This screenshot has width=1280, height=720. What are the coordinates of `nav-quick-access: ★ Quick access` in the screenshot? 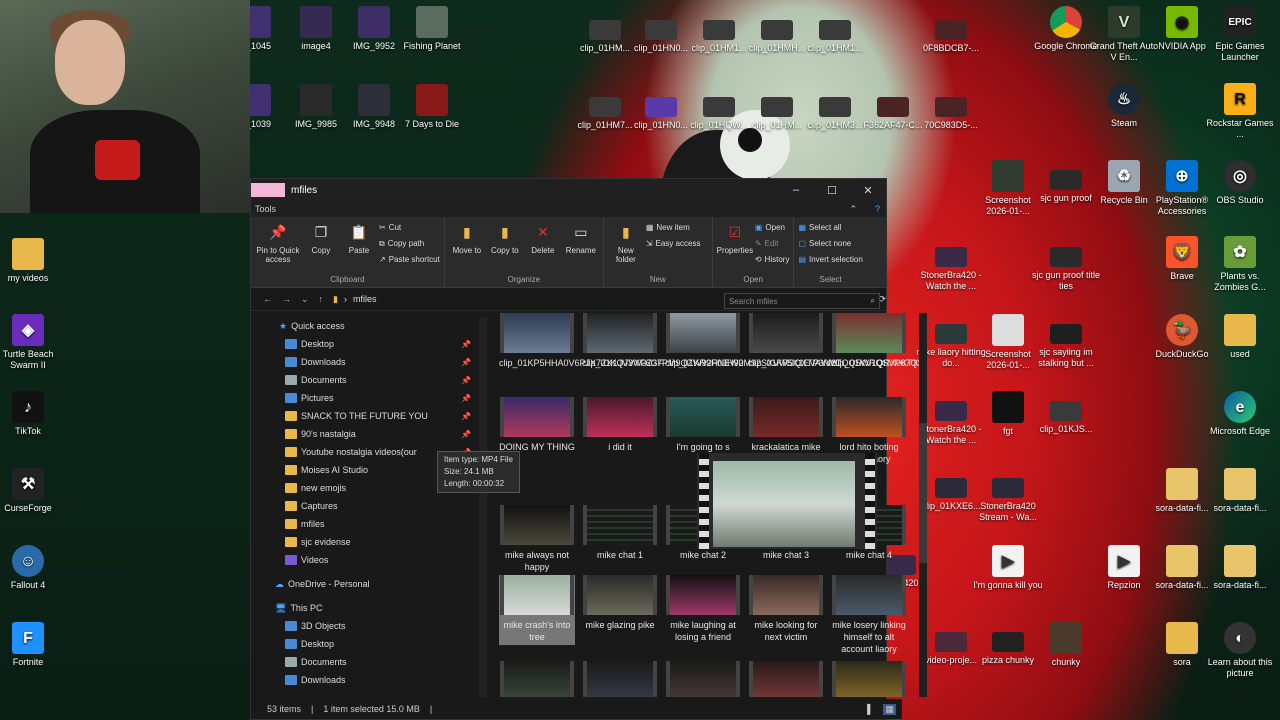 It's located at (365, 326).